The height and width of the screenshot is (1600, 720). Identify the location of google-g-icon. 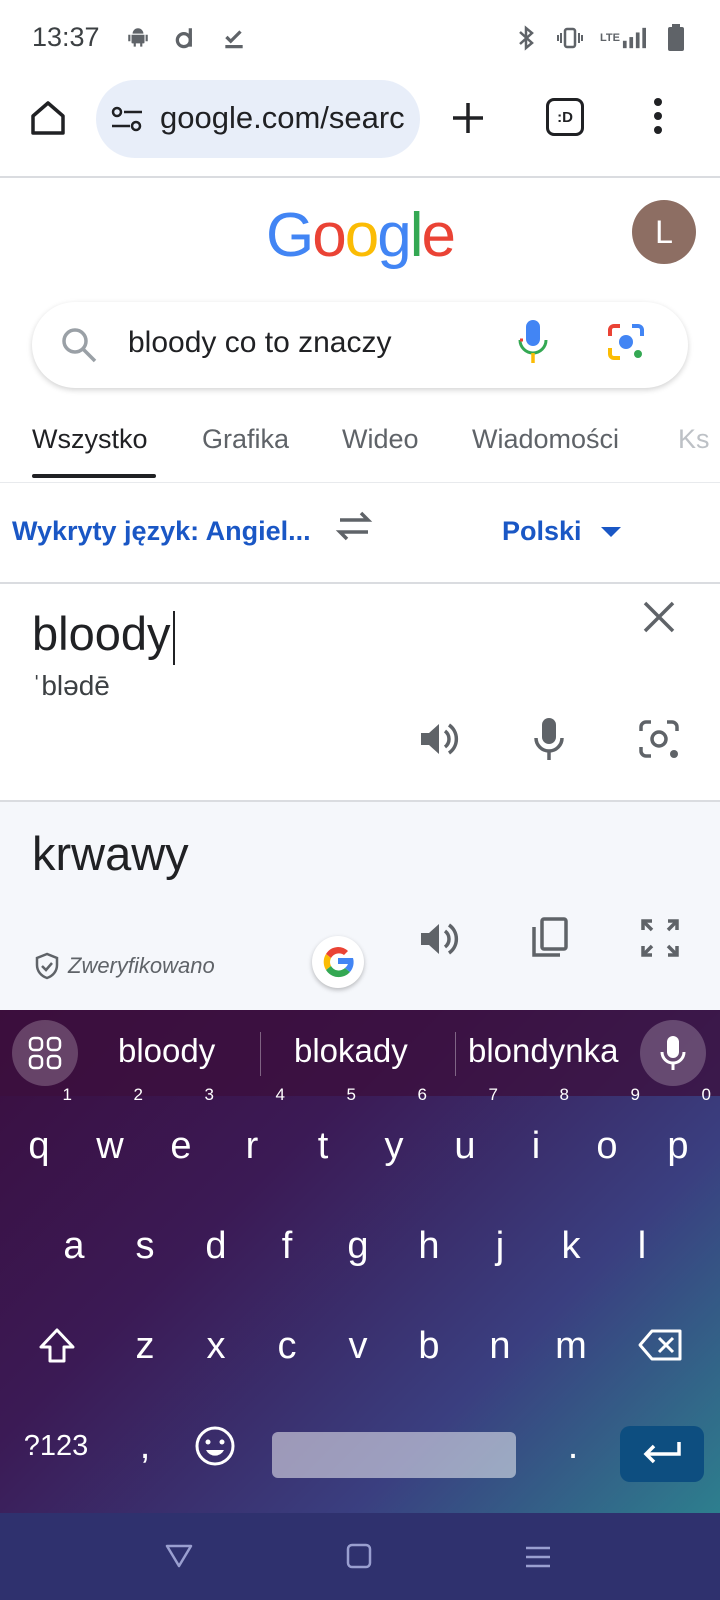
(338, 962).